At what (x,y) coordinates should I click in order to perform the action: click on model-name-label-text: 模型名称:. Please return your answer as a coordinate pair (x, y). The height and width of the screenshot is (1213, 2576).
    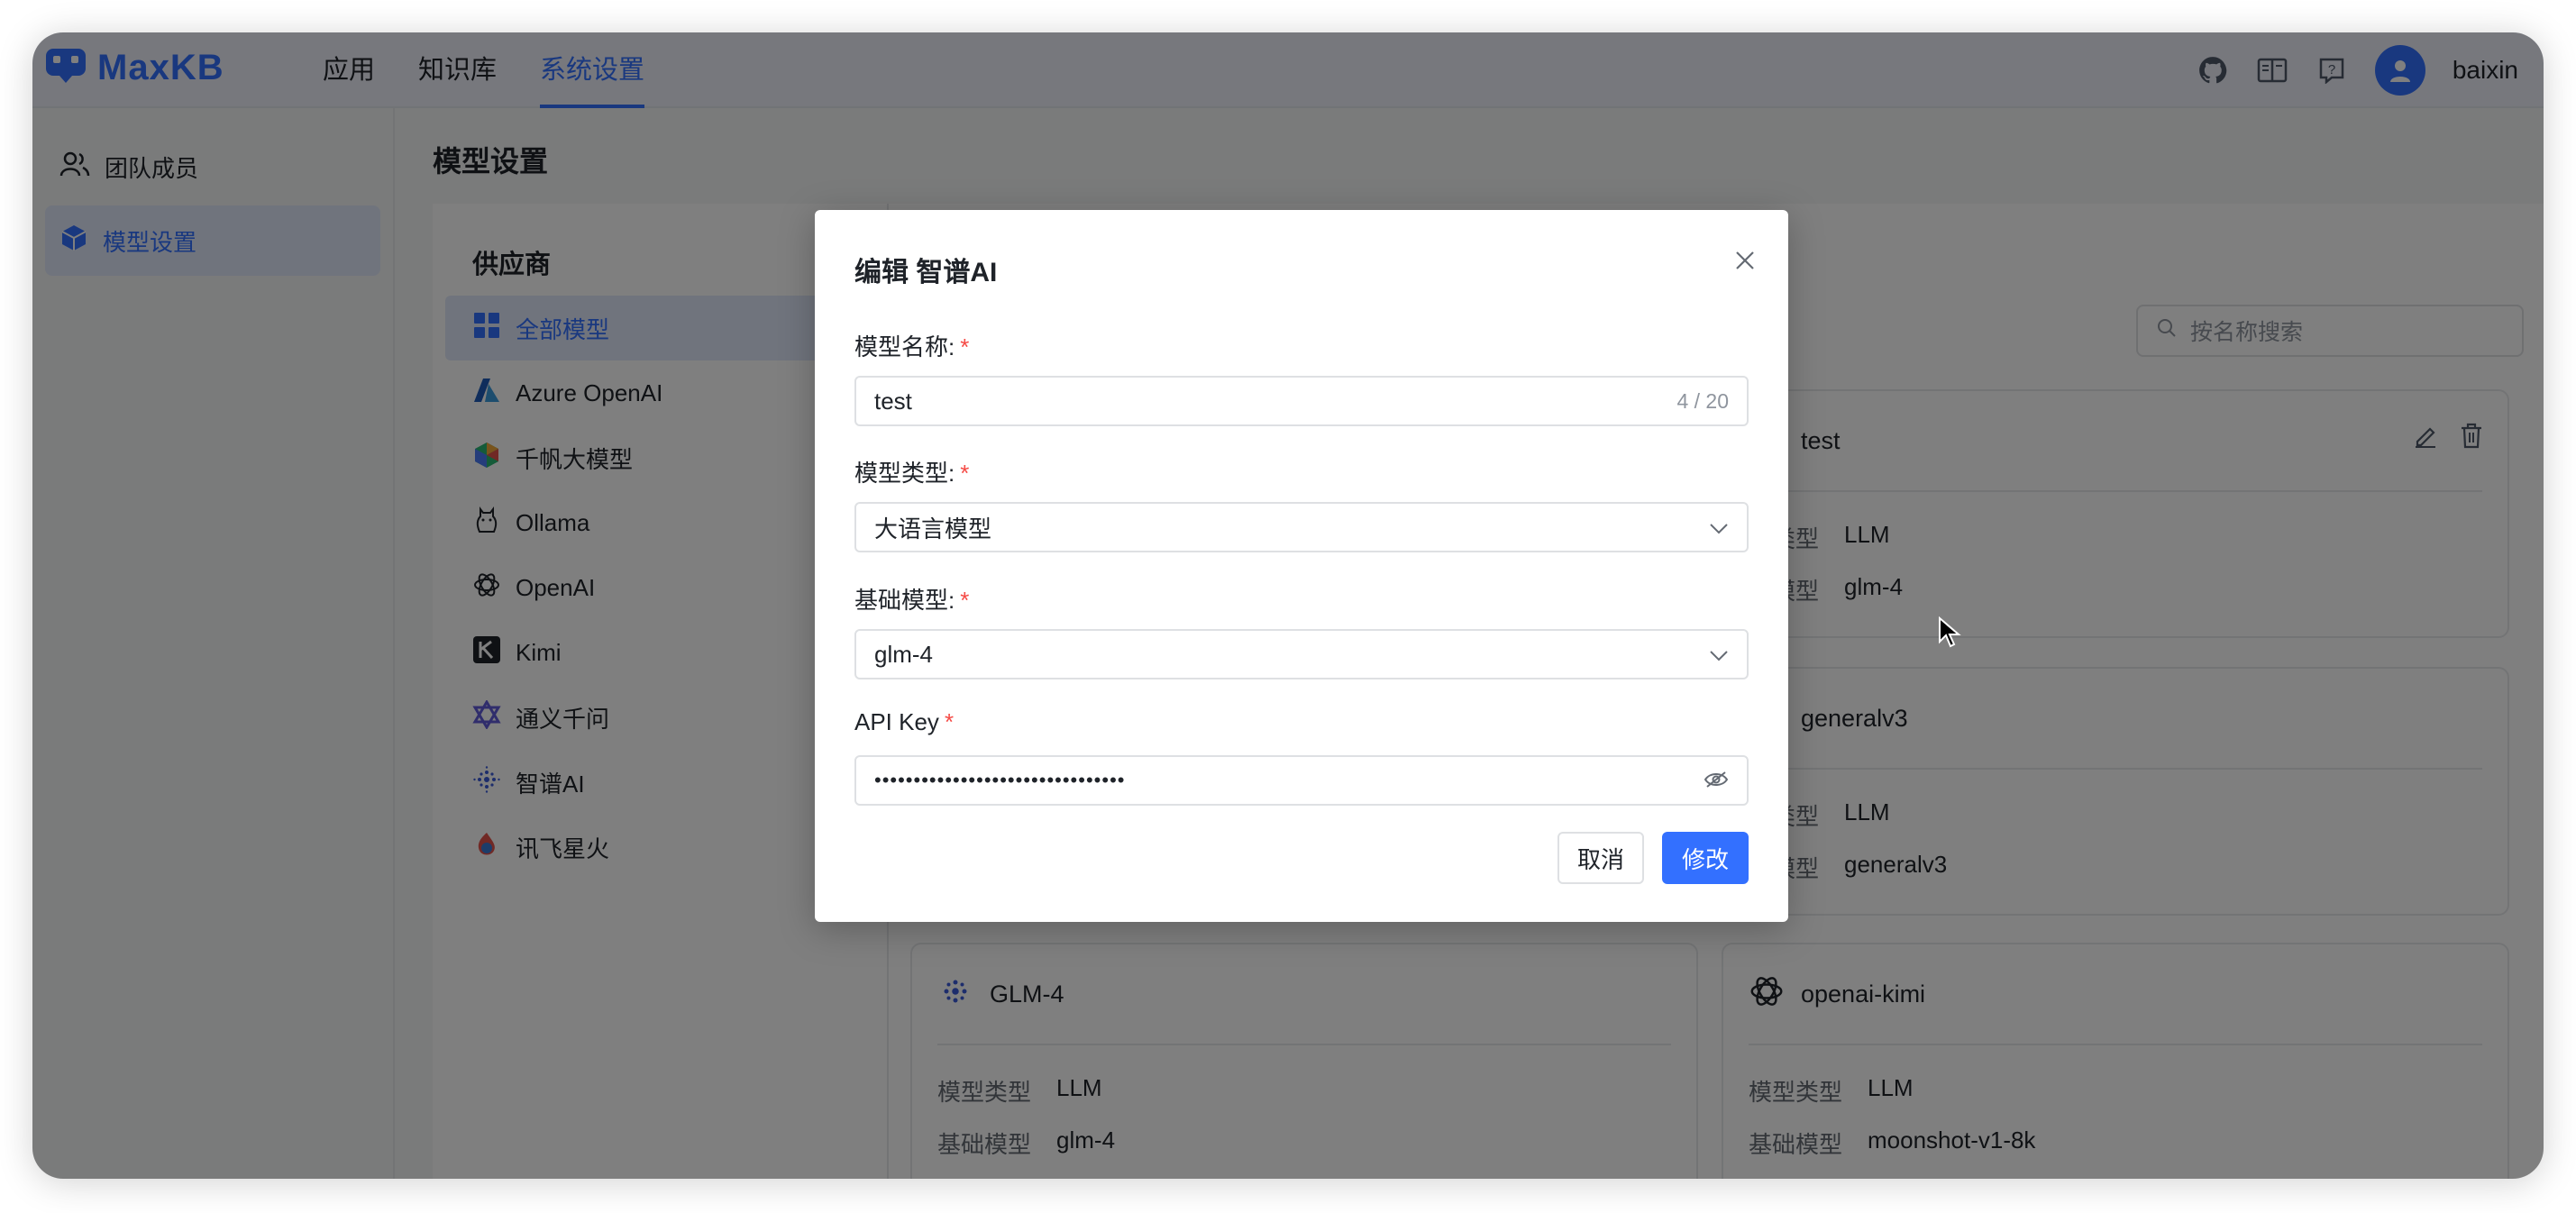
    Looking at the image, I should click on (904, 346).